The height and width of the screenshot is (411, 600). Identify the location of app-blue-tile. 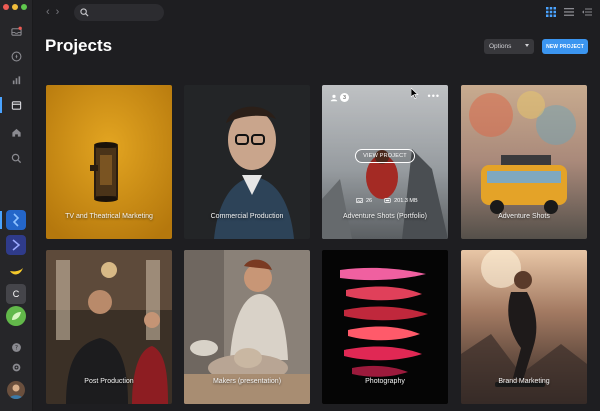
(16, 220).